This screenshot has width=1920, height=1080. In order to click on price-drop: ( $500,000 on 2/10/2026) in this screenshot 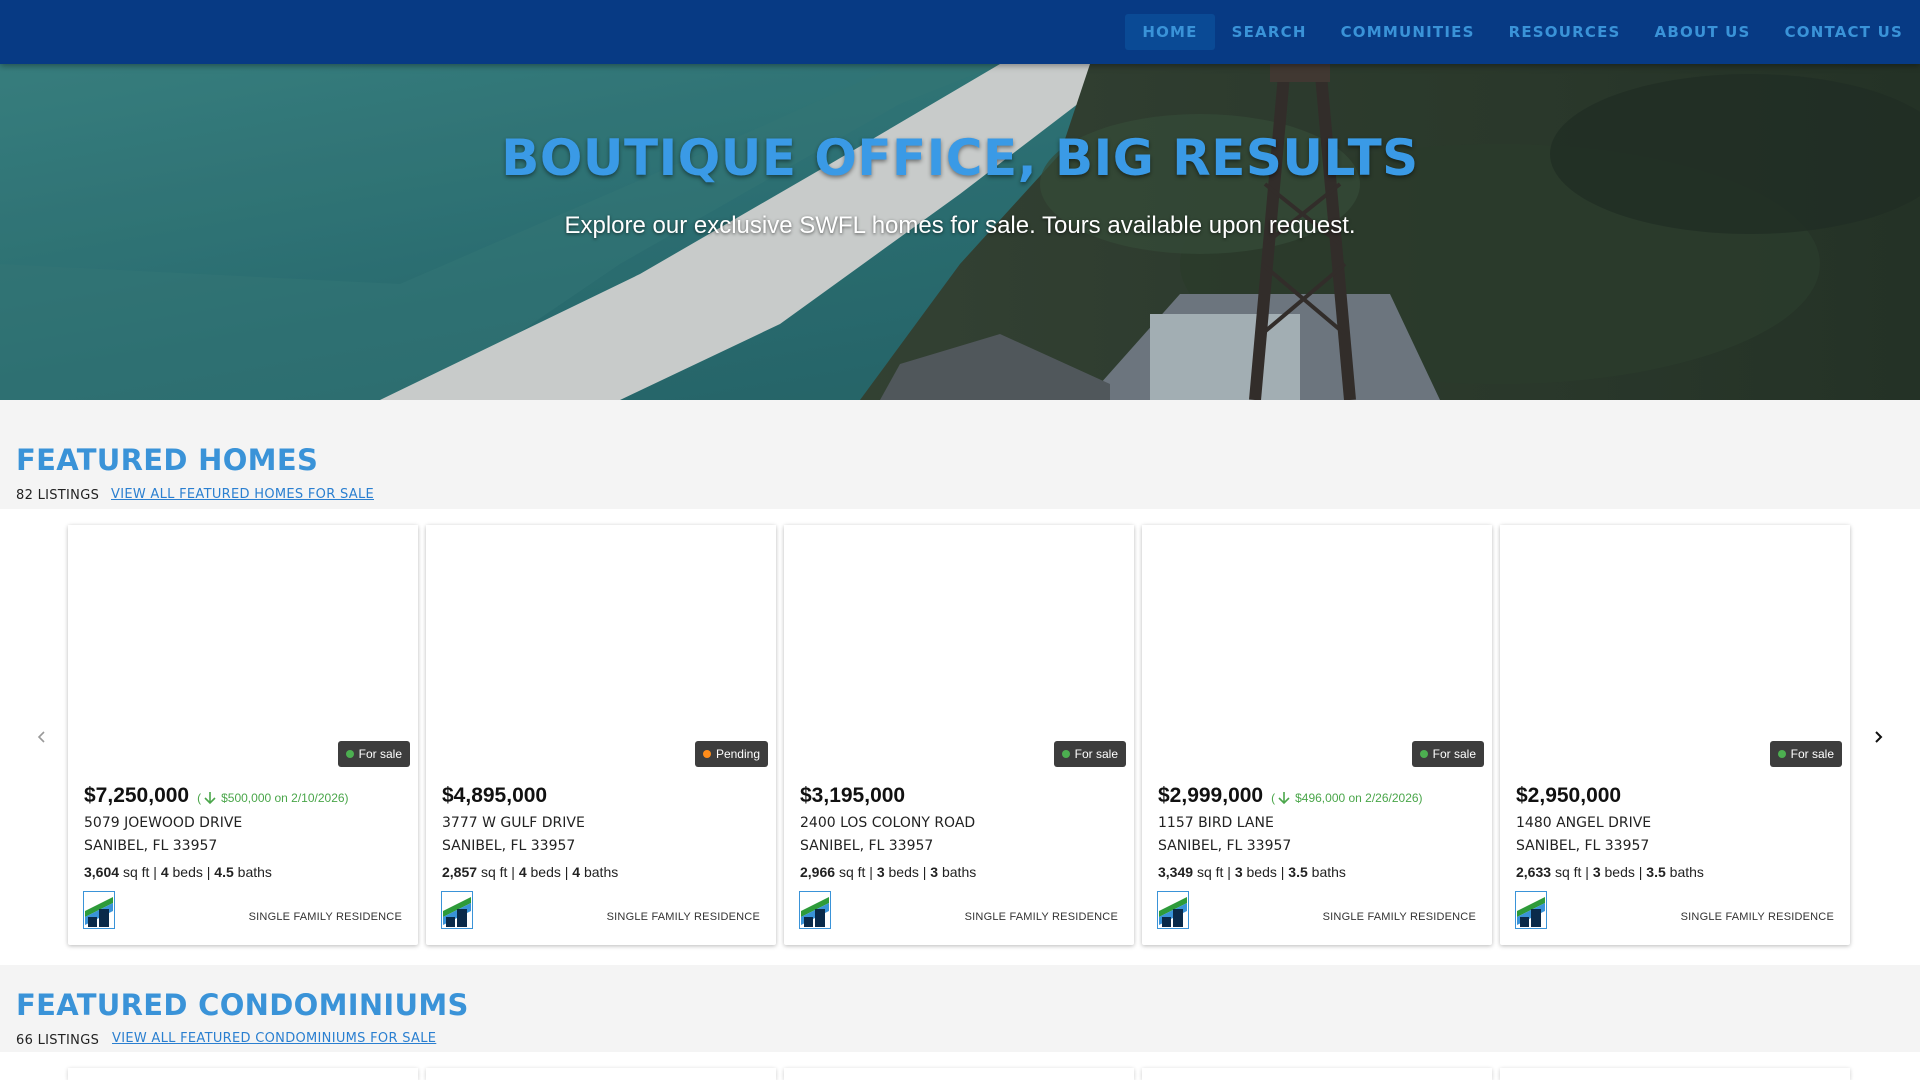, I will do `click(272, 798)`.